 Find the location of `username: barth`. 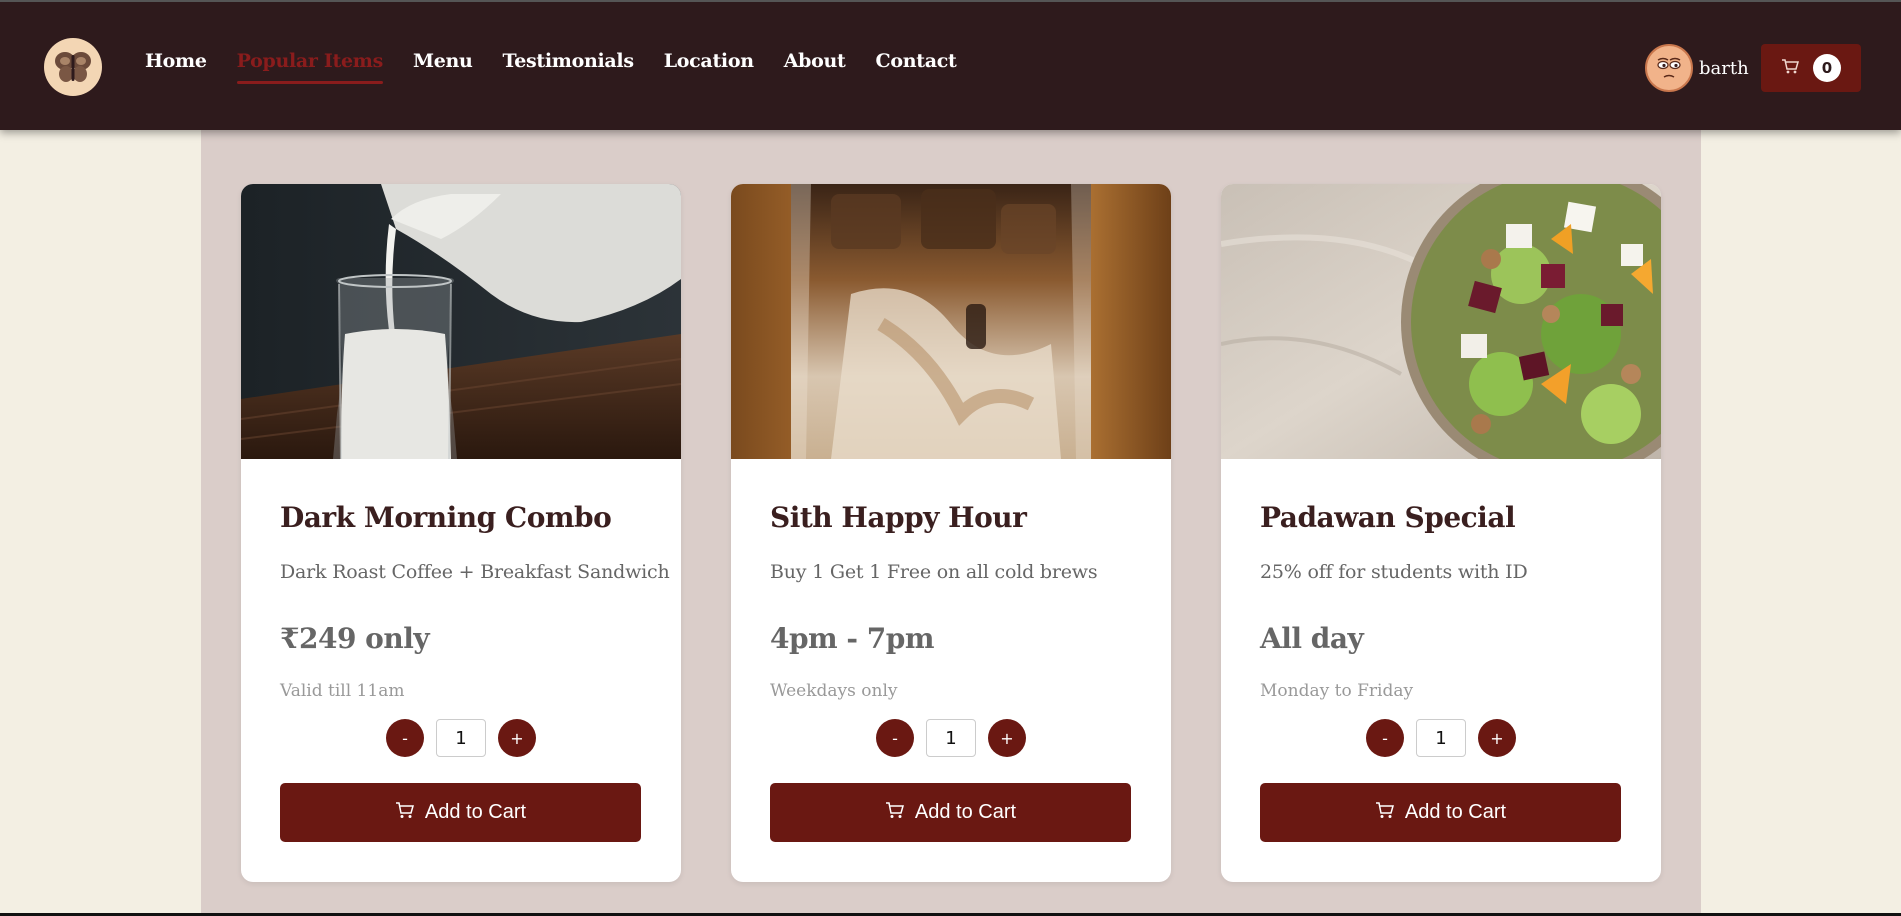

username: barth is located at coordinates (1724, 68).